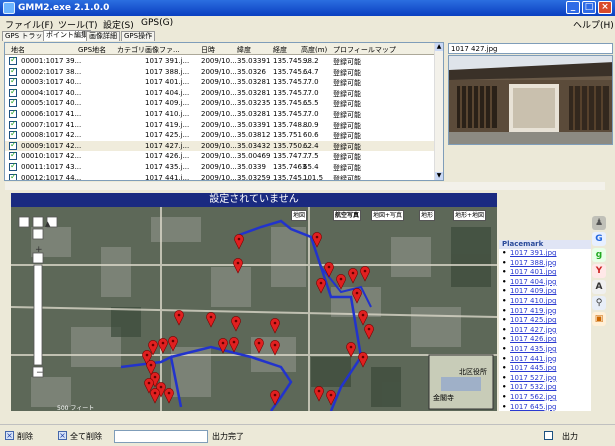  I want to click on col-latitude: 緯度, so click(244, 50).